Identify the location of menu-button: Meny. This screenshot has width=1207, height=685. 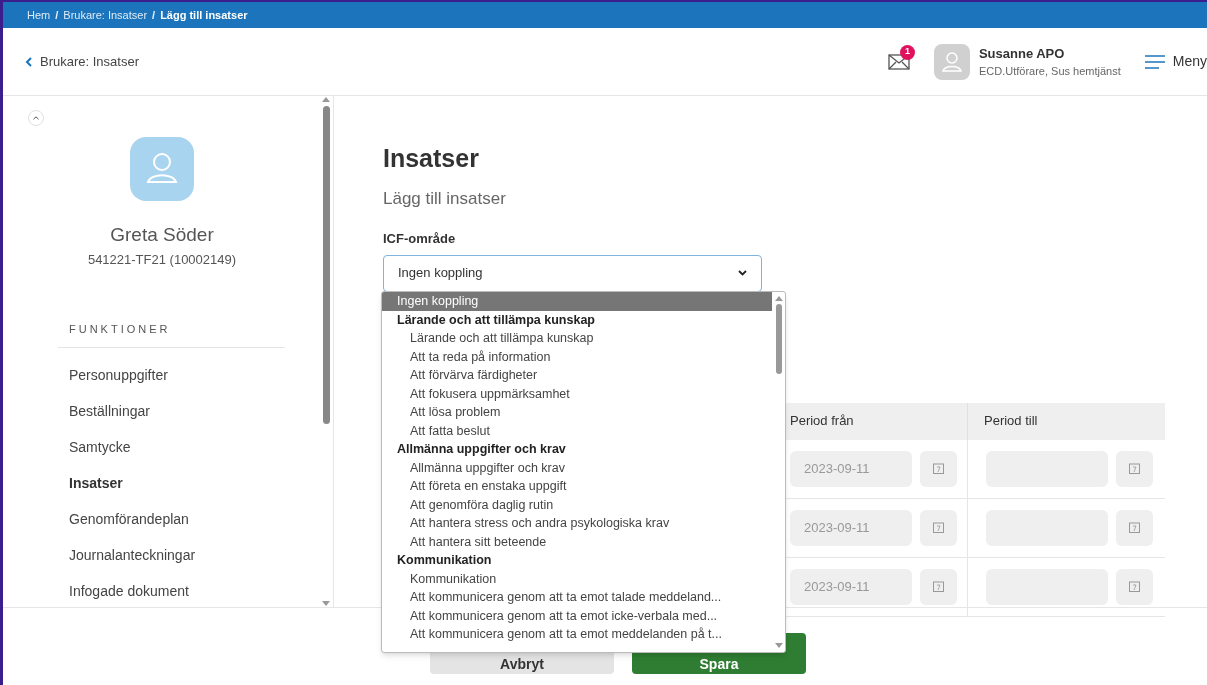
(1175, 61).